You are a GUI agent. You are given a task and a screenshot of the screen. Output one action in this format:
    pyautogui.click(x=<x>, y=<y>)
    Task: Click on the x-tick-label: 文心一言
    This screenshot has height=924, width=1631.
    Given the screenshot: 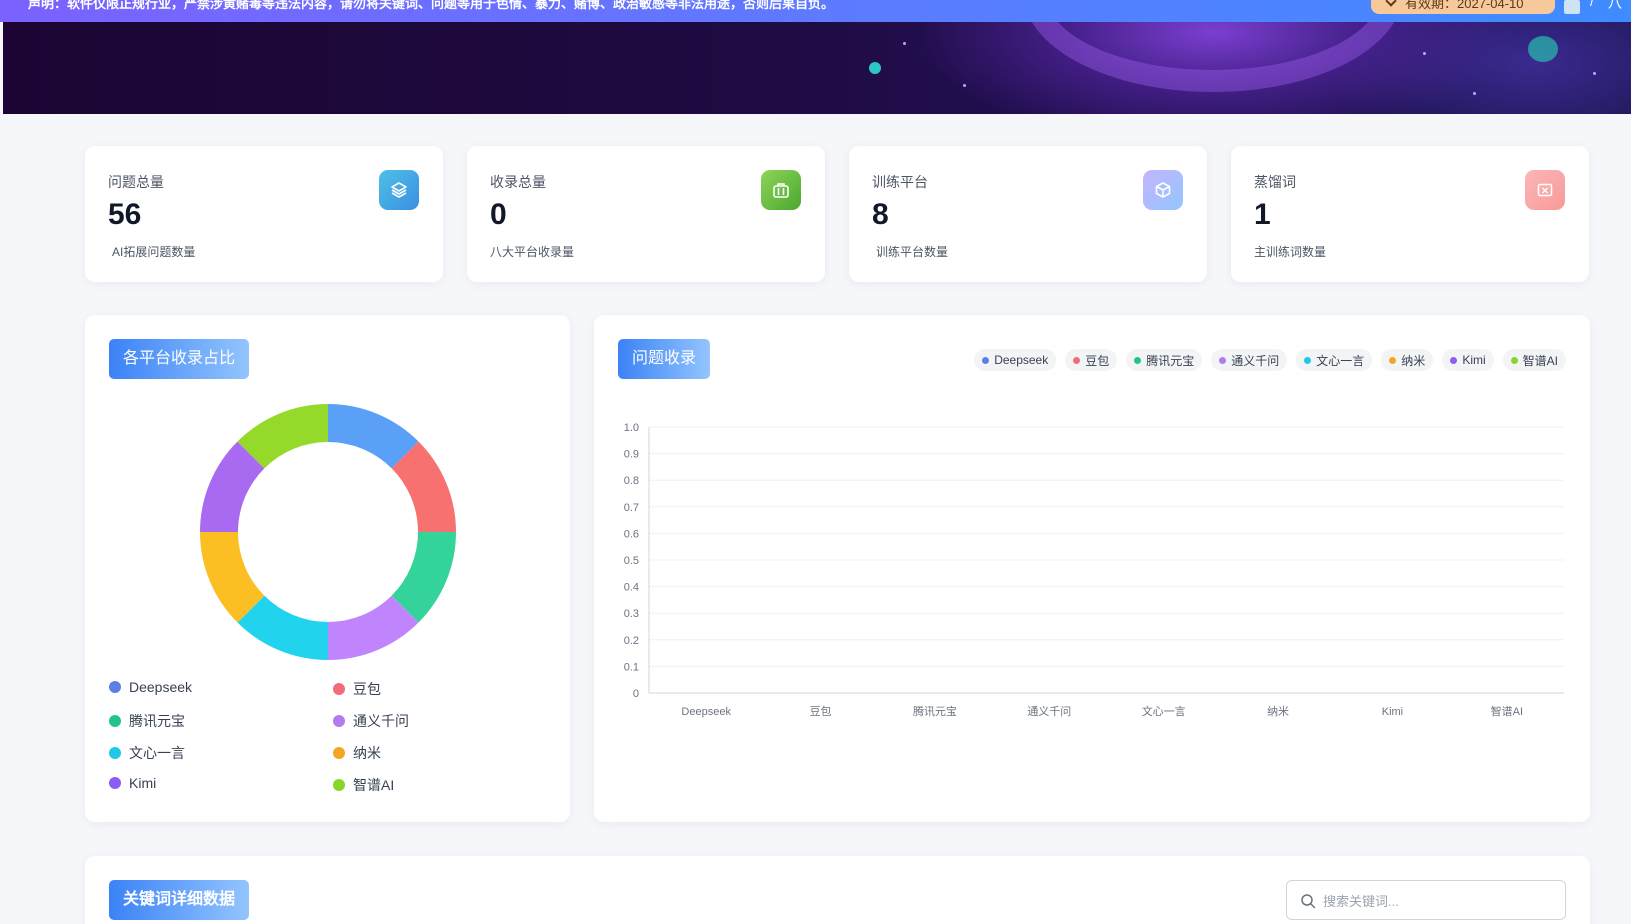 What is the action you would take?
    pyautogui.click(x=1164, y=711)
    